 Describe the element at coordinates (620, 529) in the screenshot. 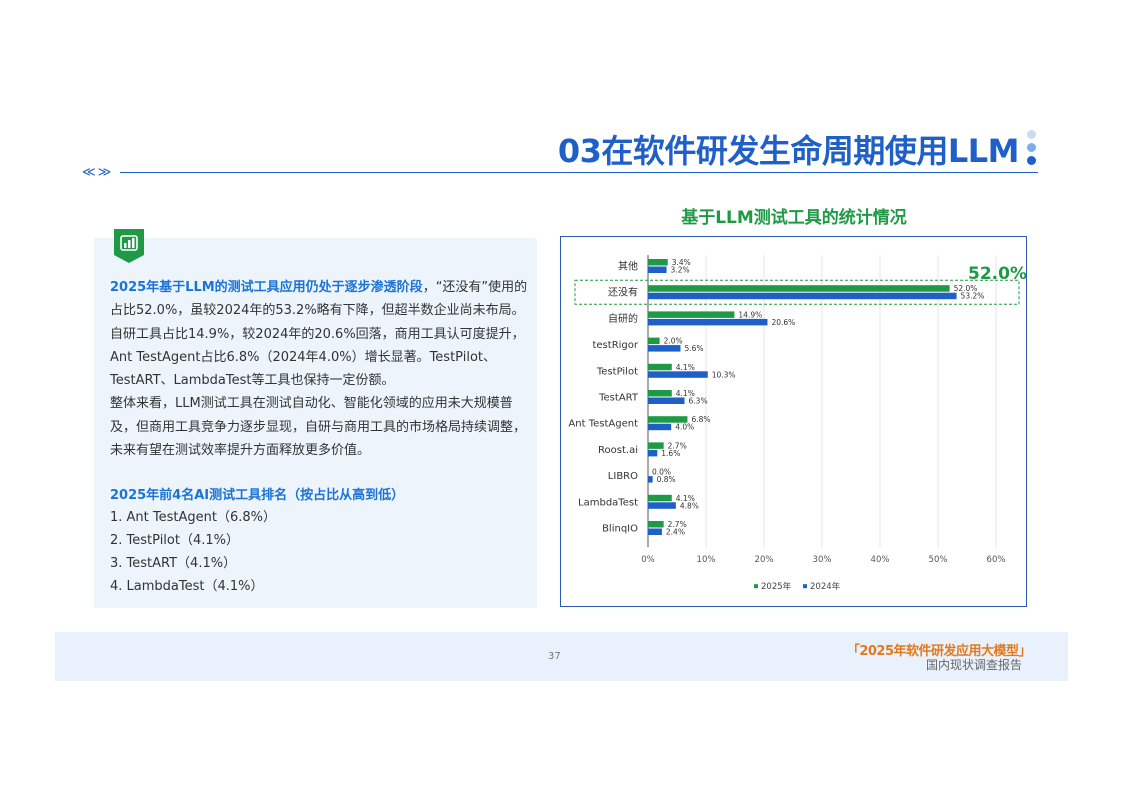

I see `category-label: BlinqIO` at that location.